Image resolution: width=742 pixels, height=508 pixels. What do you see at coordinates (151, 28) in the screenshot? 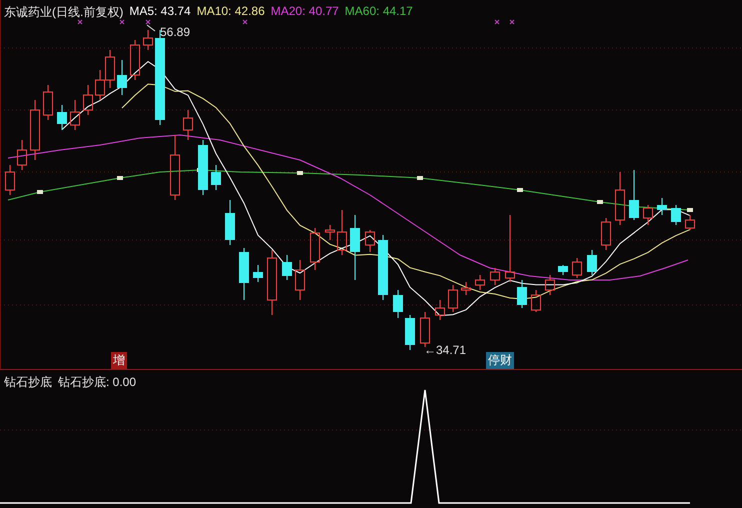
I see `leader-line` at bounding box center [151, 28].